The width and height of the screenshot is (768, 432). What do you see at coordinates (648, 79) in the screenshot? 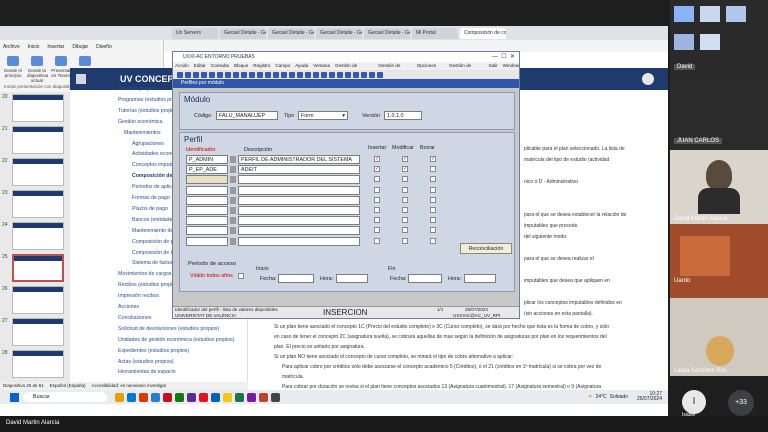
I see `avatar` at bounding box center [648, 79].